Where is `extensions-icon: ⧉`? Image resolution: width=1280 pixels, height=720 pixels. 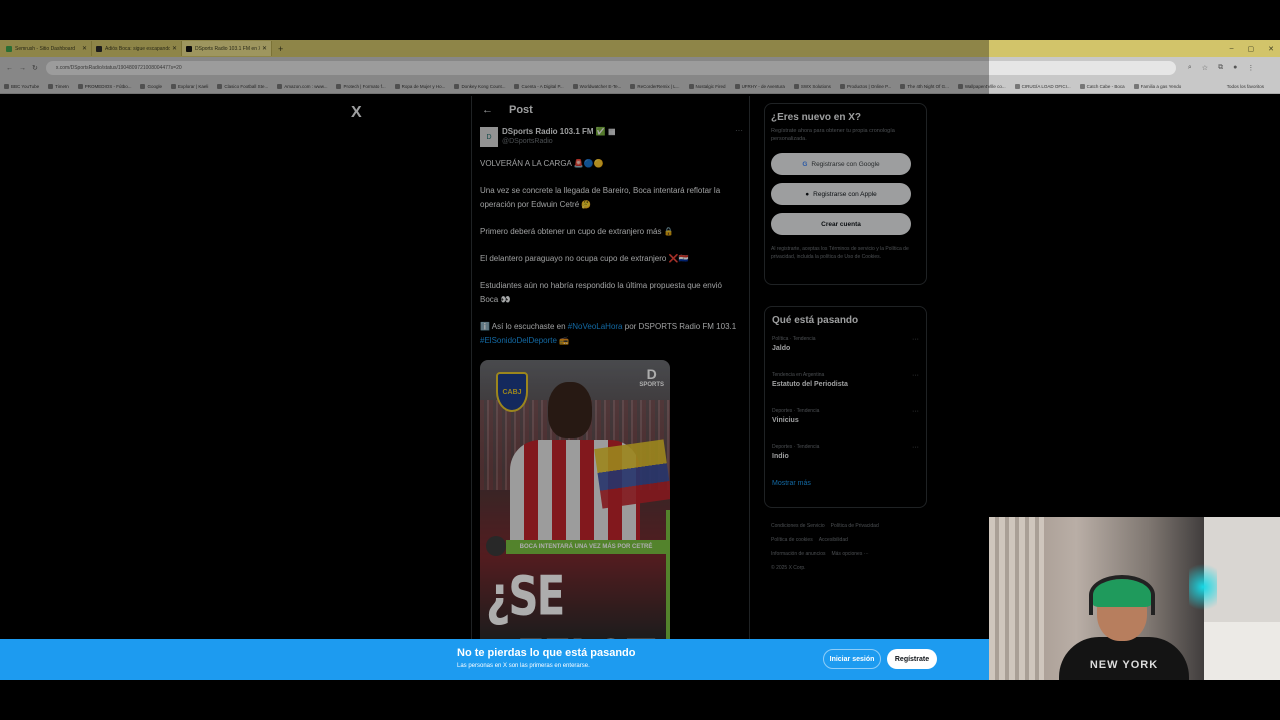 extensions-icon: ⧉ is located at coordinates (1220, 68).